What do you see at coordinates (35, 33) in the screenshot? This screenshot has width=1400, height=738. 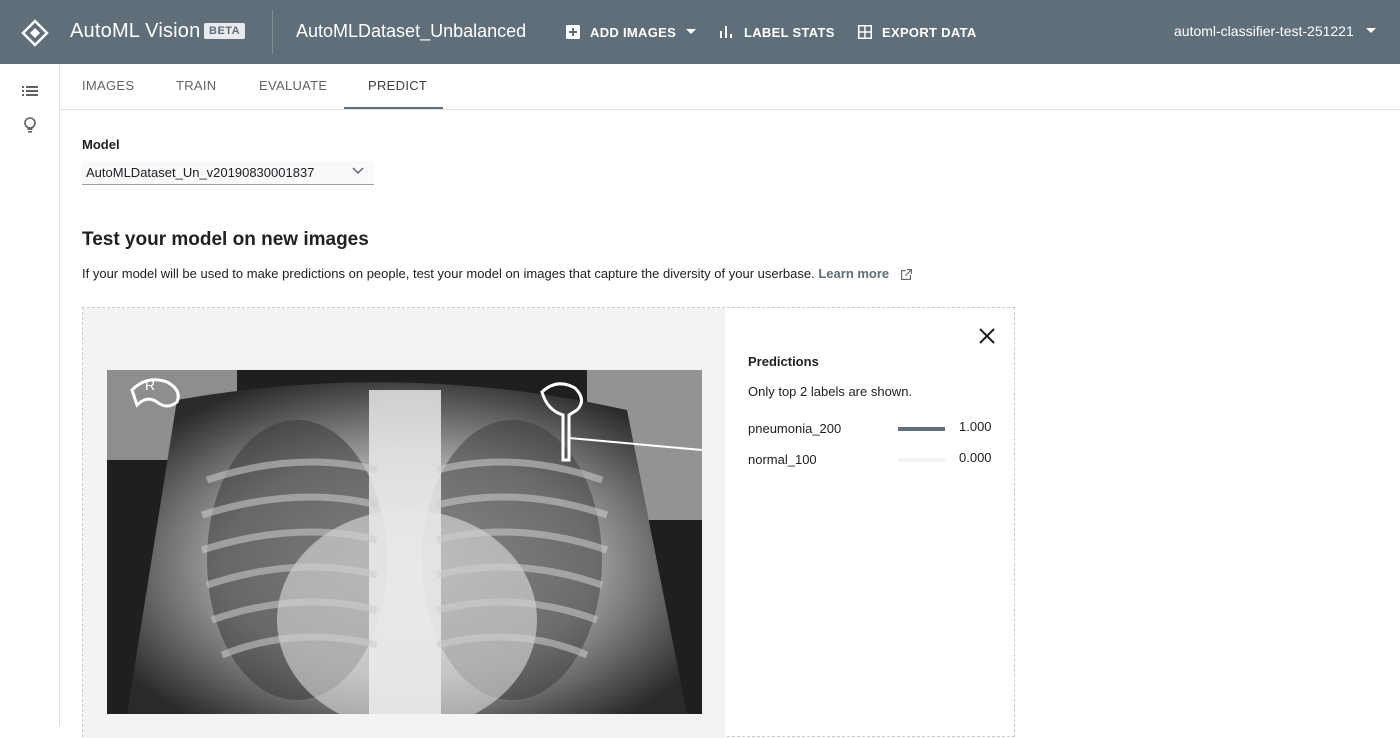 I see `automl-logo-icon` at bounding box center [35, 33].